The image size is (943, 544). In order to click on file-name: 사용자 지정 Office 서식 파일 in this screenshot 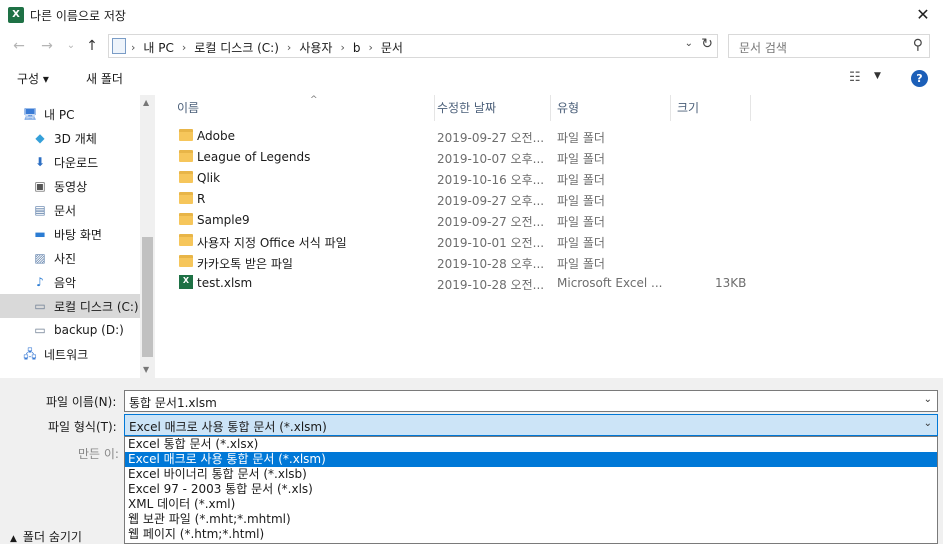, I will do `click(272, 243)`.